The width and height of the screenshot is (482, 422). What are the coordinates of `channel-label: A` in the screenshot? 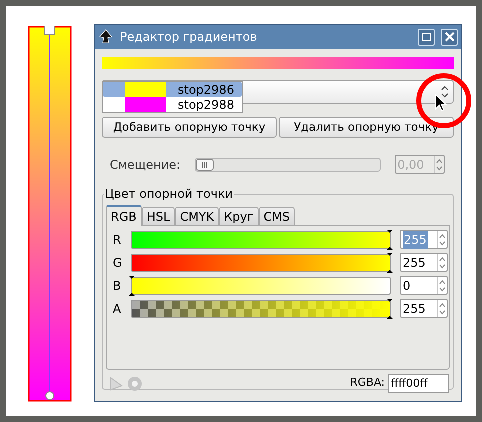 It's located at (117, 309).